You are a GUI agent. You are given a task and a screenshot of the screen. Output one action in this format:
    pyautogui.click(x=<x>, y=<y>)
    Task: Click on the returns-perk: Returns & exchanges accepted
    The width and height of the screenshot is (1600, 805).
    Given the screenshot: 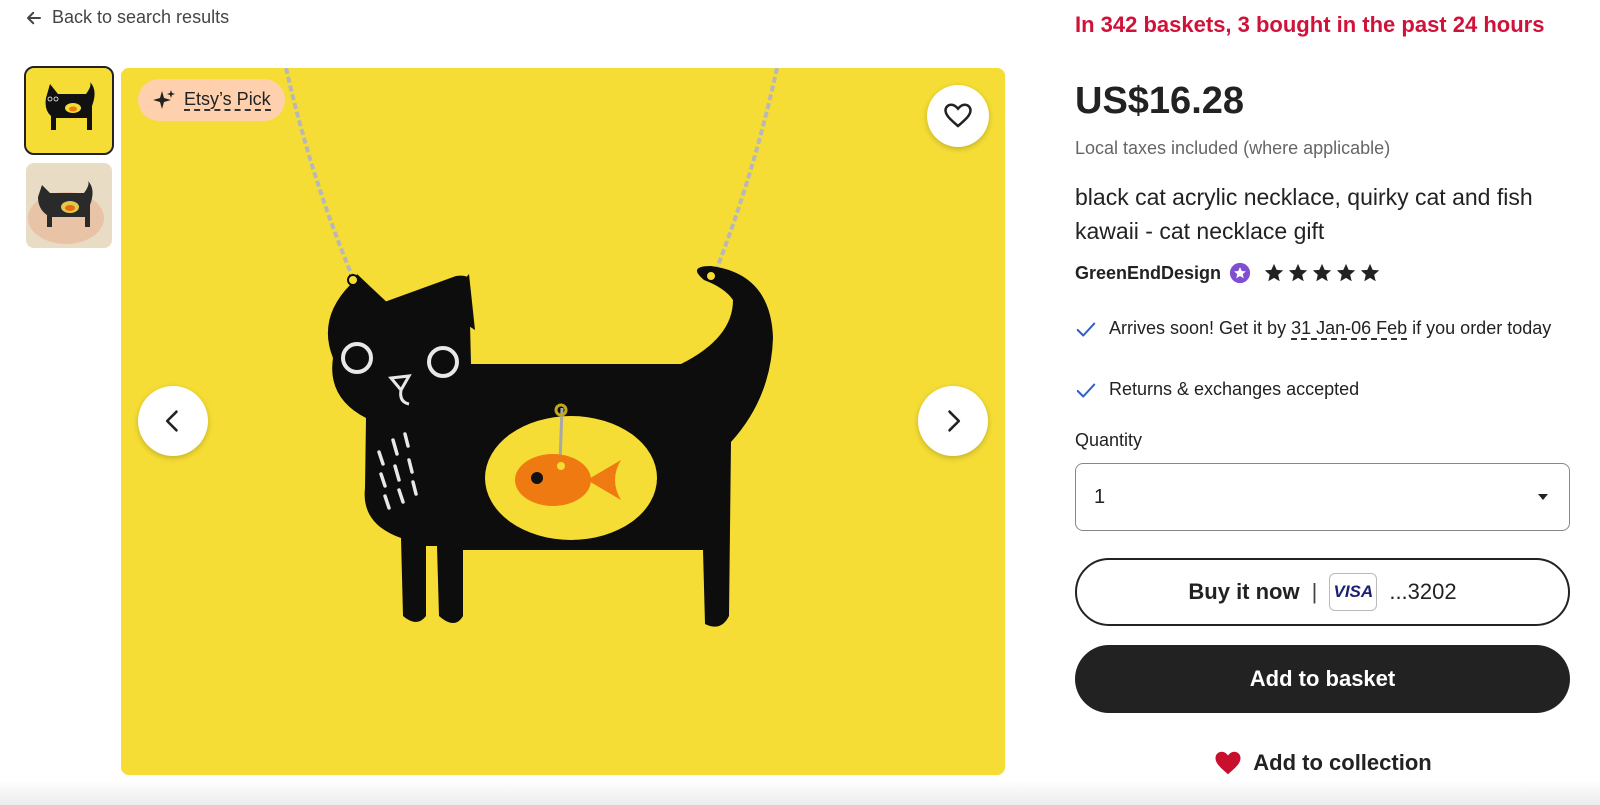 What is the action you would take?
    pyautogui.click(x=1322, y=389)
    